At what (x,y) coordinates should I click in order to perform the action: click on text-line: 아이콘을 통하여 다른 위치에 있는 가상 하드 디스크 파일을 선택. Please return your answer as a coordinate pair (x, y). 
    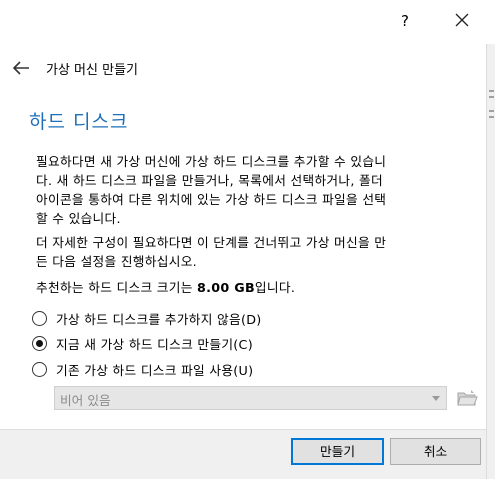
    Looking at the image, I should click on (211, 199).